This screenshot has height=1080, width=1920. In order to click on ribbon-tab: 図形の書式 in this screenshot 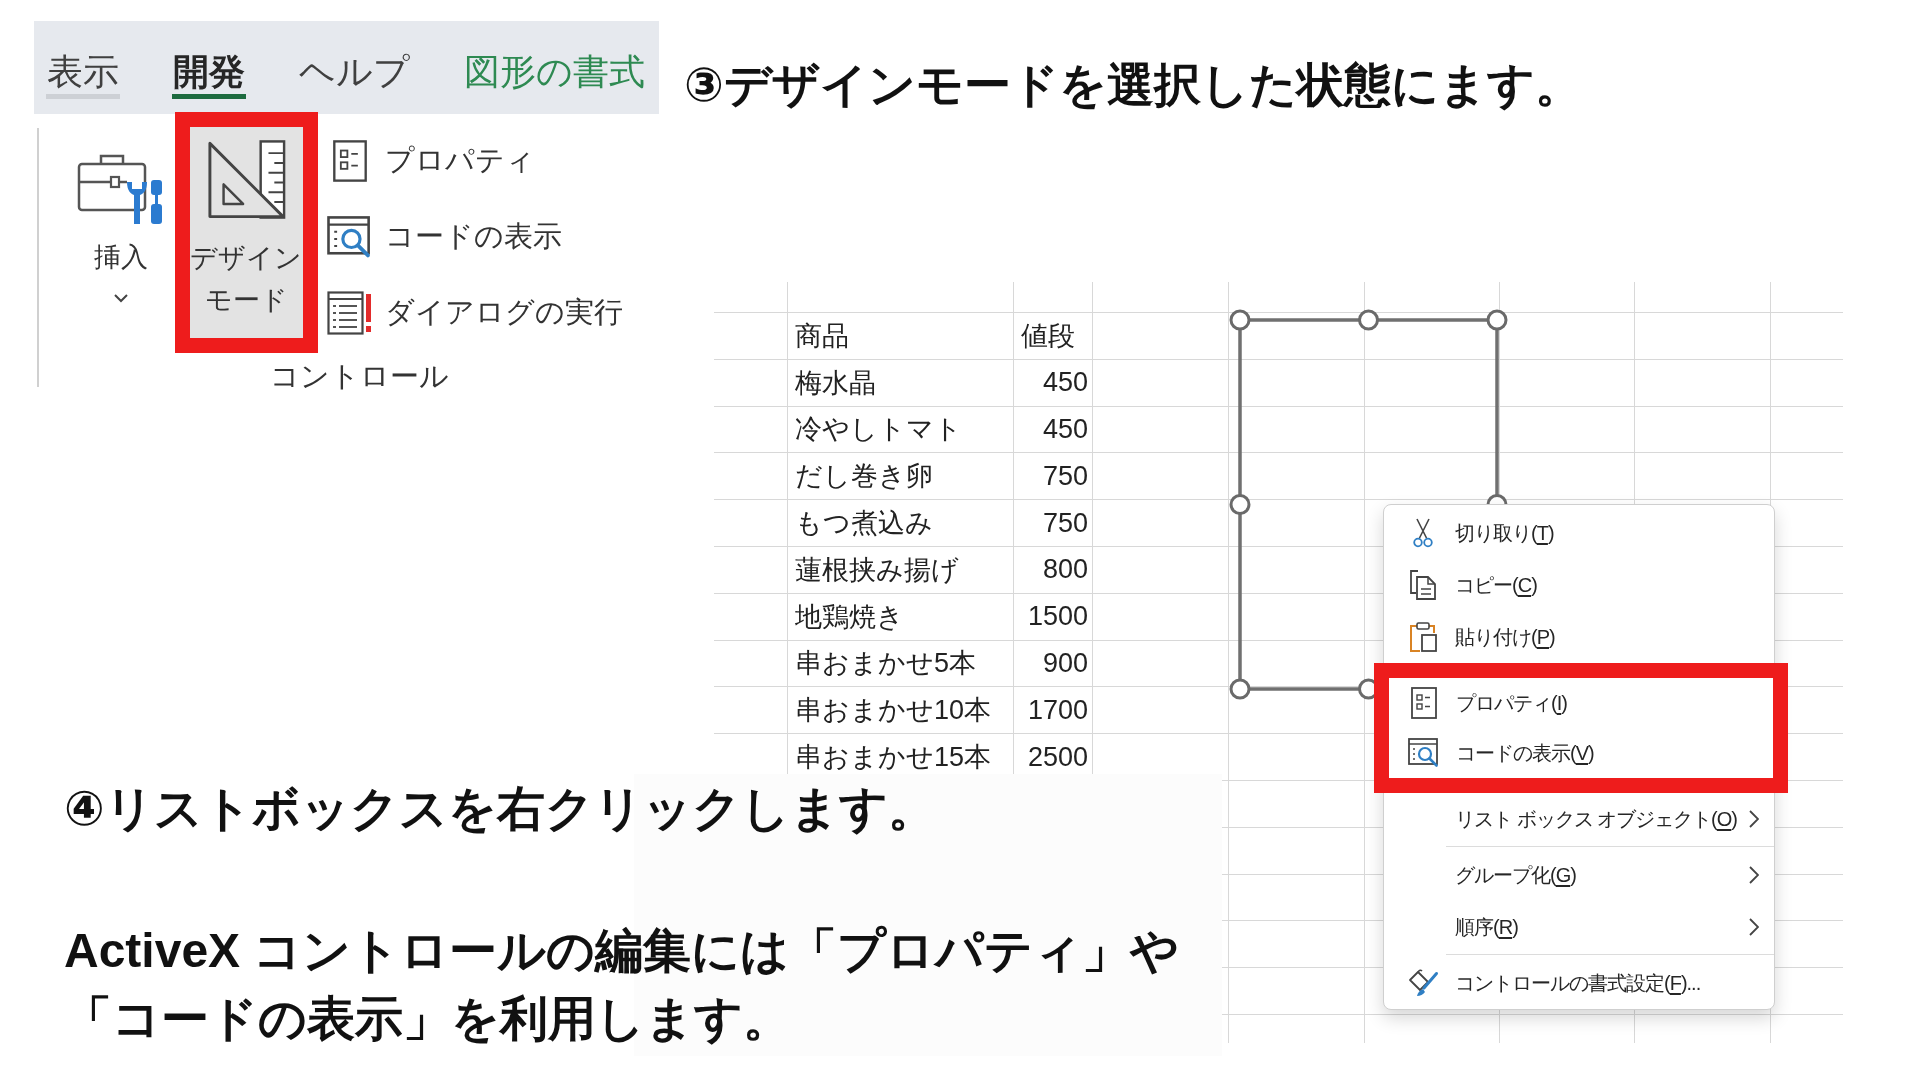, I will do `click(554, 74)`.